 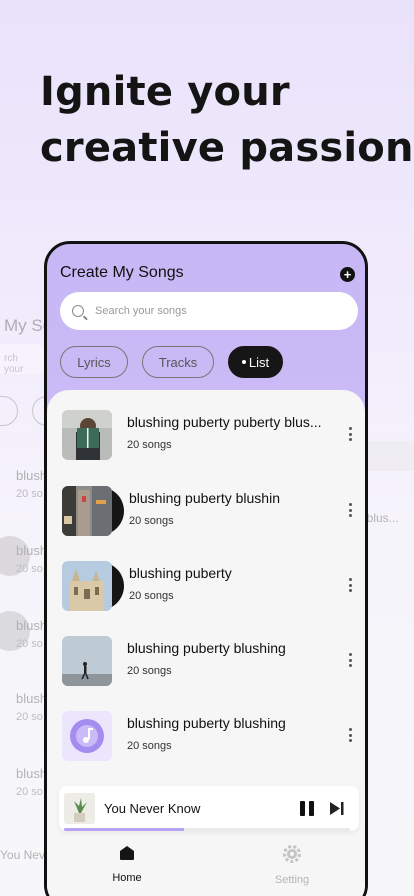 I want to click on music-note-app-icon, so click(x=87, y=736).